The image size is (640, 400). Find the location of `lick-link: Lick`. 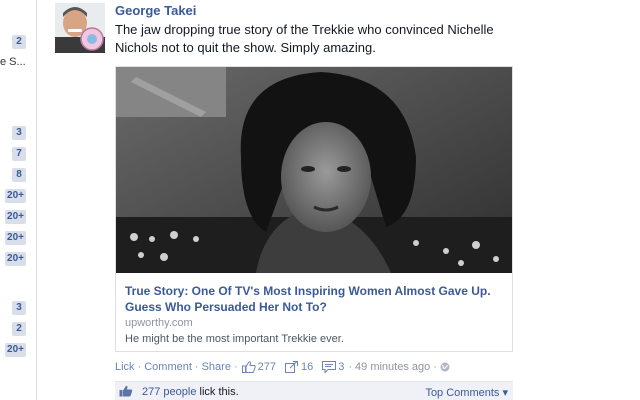

lick-link: Lick is located at coordinates (125, 367).